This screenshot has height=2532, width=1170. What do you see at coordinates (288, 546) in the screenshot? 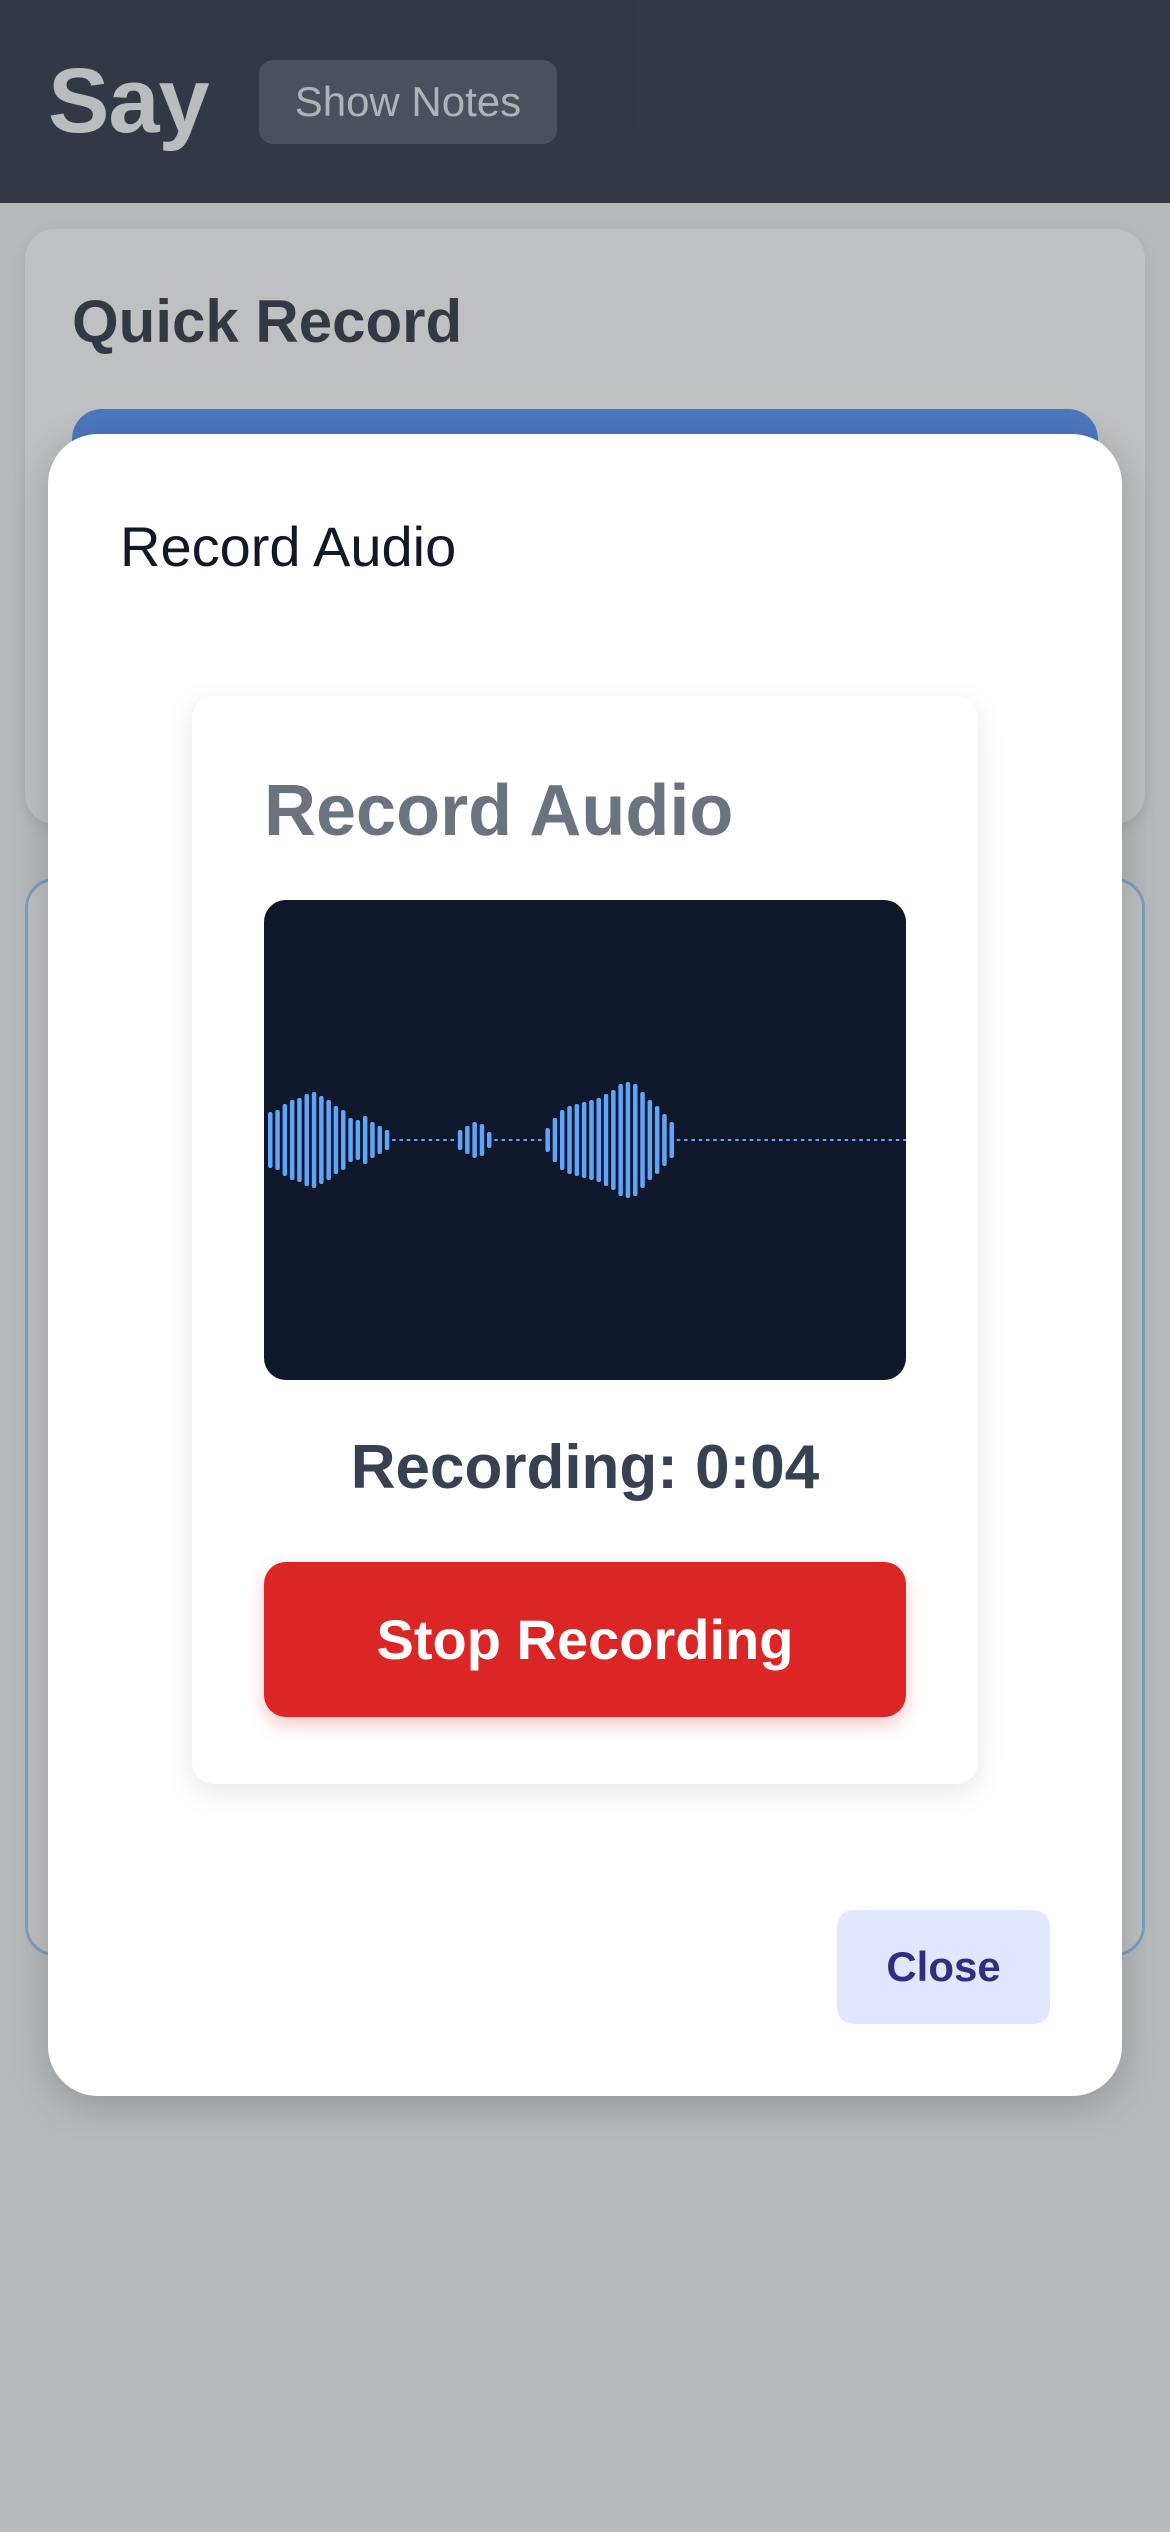
I see `modal-title: Record Audio` at bounding box center [288, 546].